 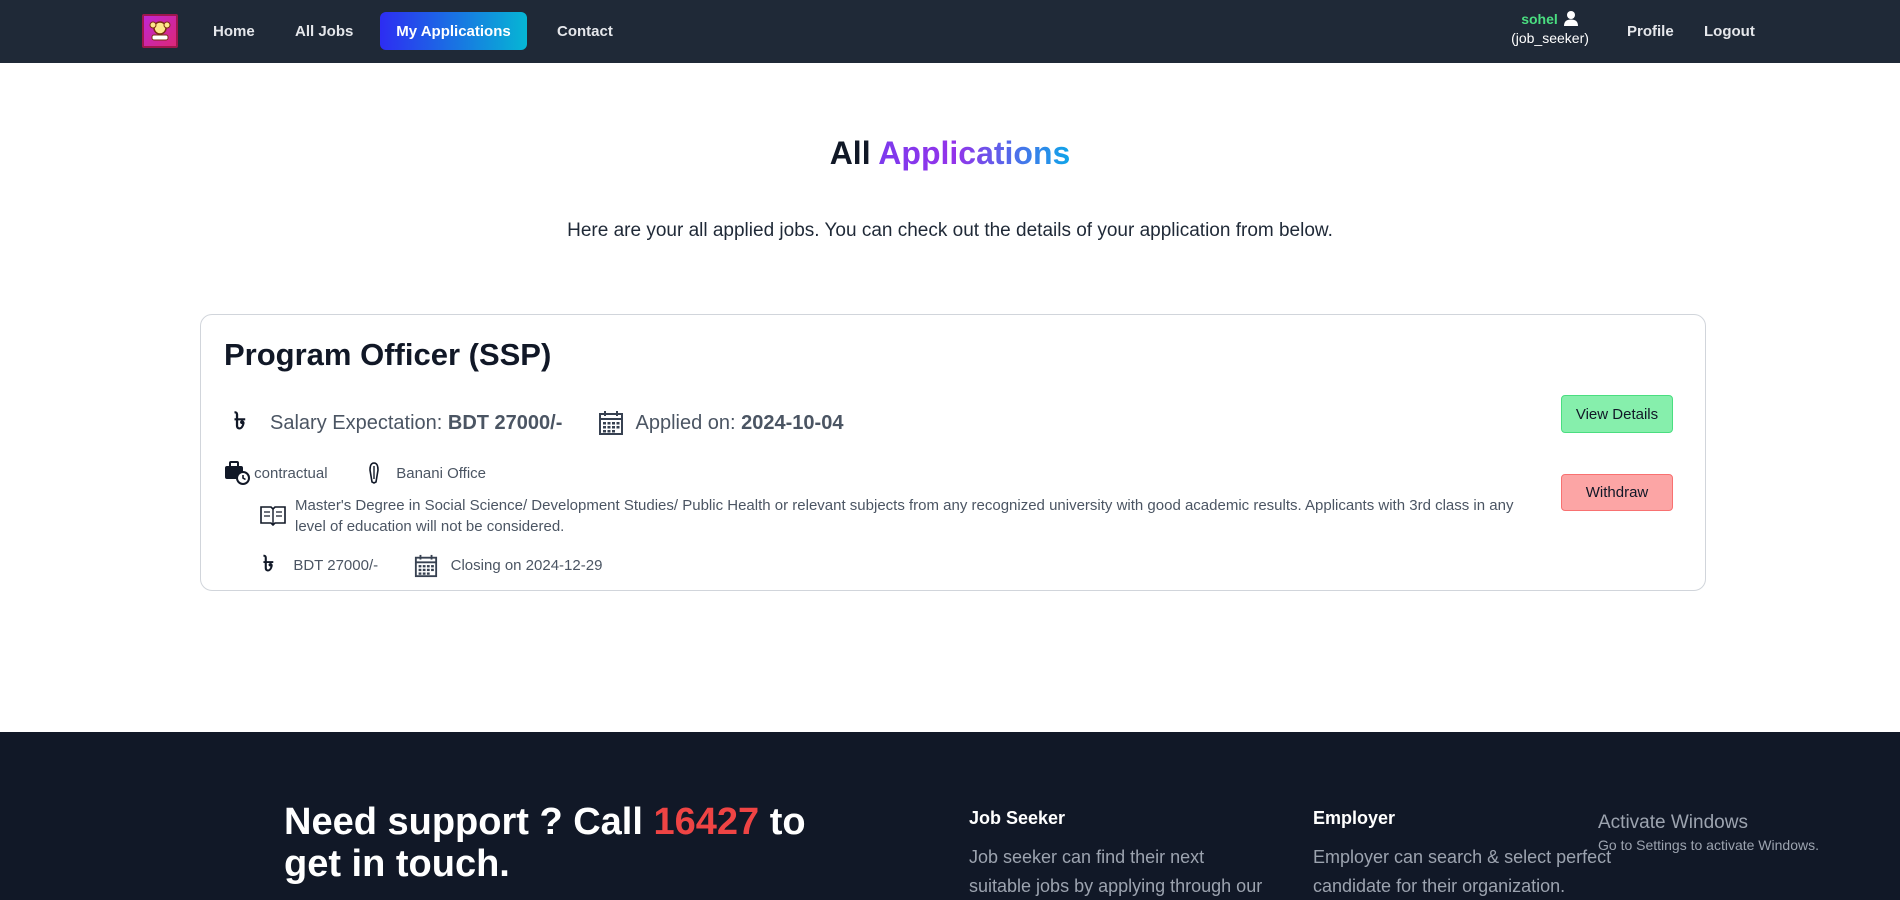 I want to click on job-meta: contractual Banani Office, so click(x=355, y=473).